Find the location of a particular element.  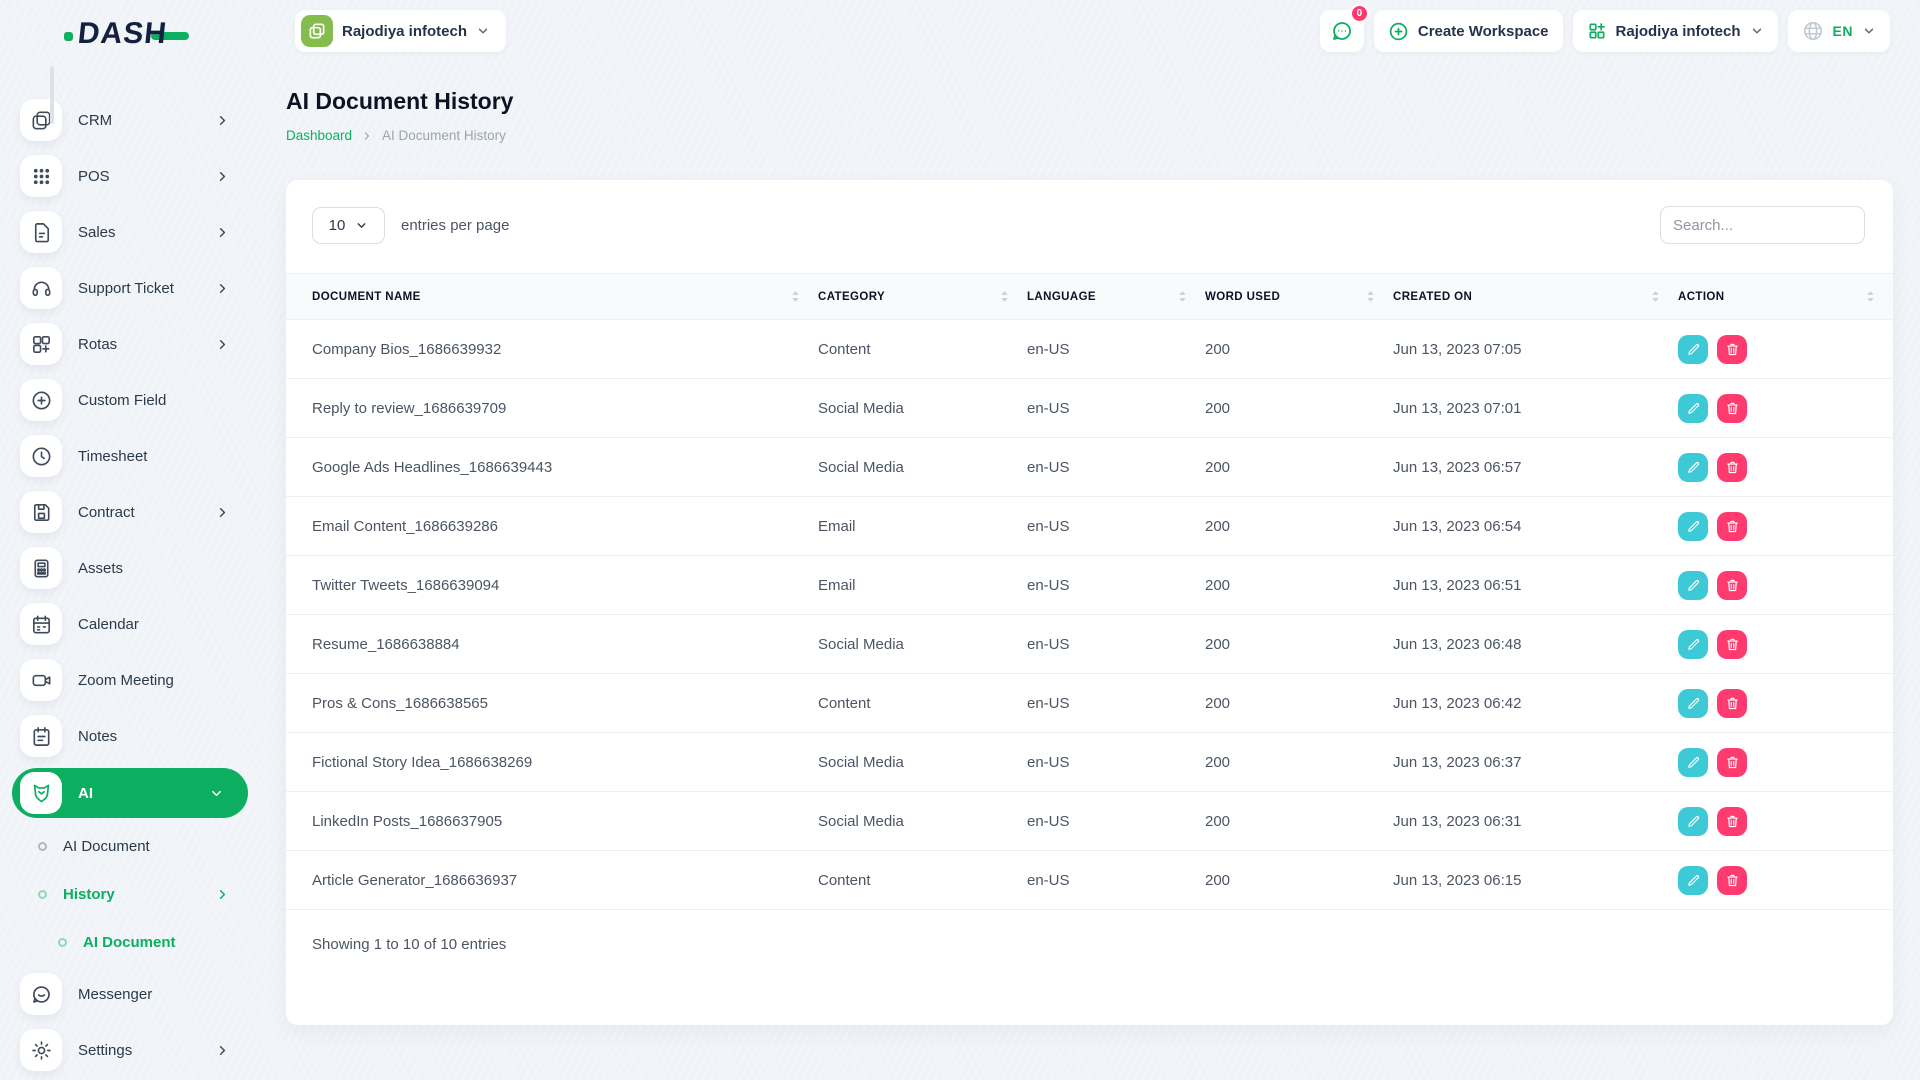

cell-word-used: 200 is located at coordinates (1299, 703).